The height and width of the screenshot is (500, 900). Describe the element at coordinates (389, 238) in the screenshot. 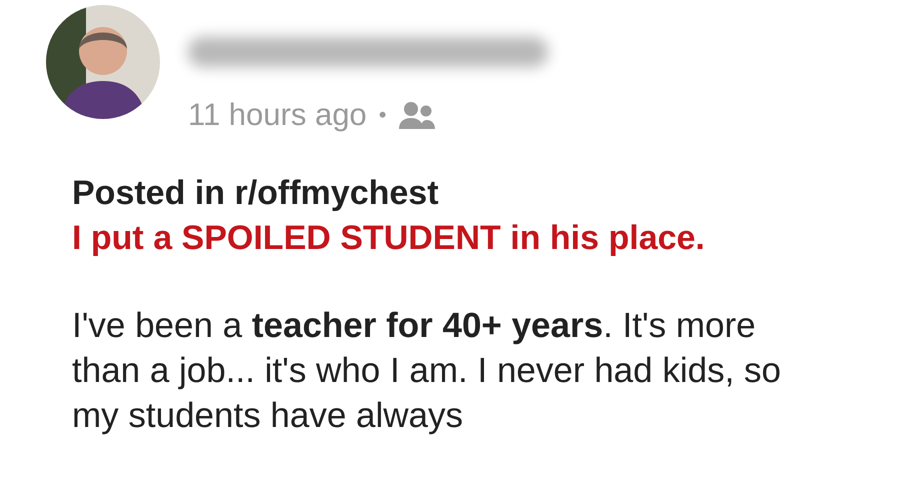

I see `post-title: I put a SPOILED STUDENT in his place.` at that location.